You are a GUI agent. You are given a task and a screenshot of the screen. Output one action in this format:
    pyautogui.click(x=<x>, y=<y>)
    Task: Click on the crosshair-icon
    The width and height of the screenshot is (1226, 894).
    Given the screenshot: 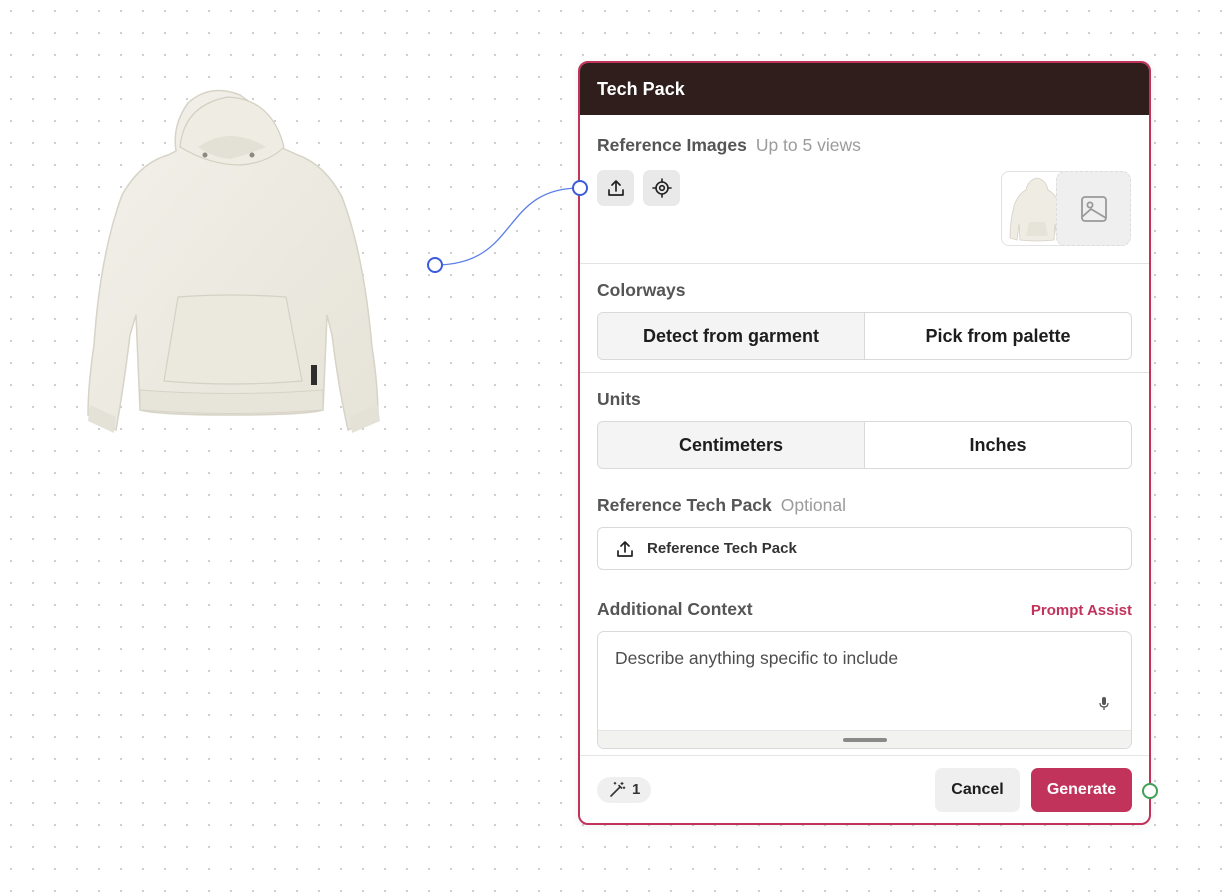 What is the action you would take?
    pyautogui.click(x=661, y=188)
    